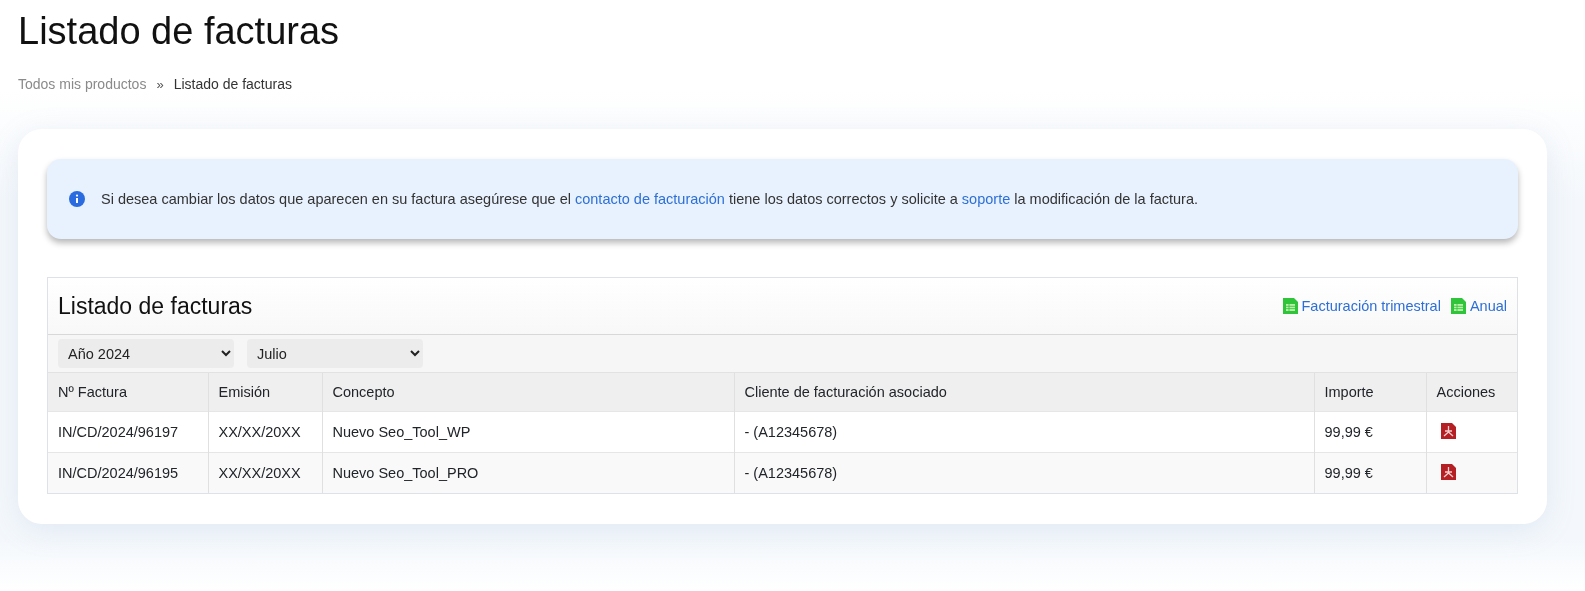 The image size is (1585, 591). What do you see at coordinates (179, 31) in the screenshot?
I see `page-title: Listado de facturas` at bounding box center [179, 31].